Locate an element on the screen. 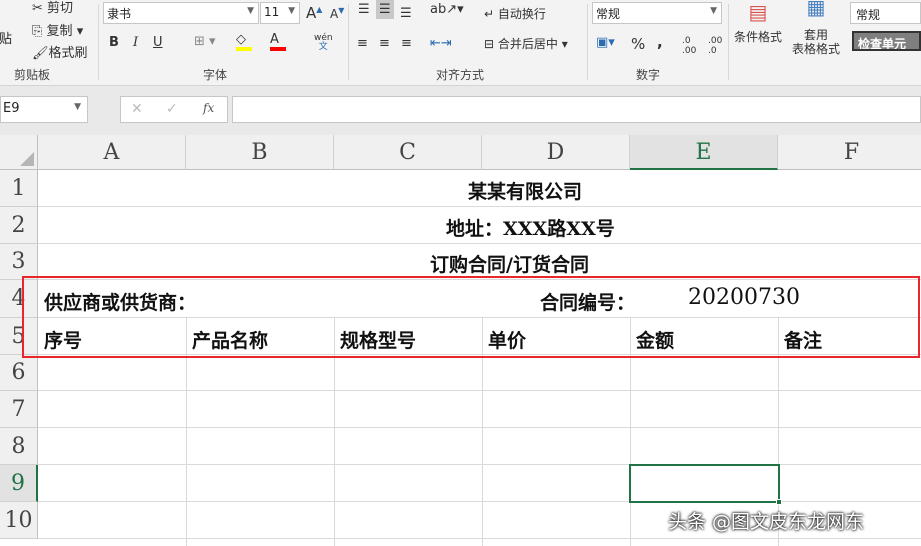 The width and height of the screenshot is (921, 546). fill-bucket-icon: ◇ is located at coordinates (241, 39).